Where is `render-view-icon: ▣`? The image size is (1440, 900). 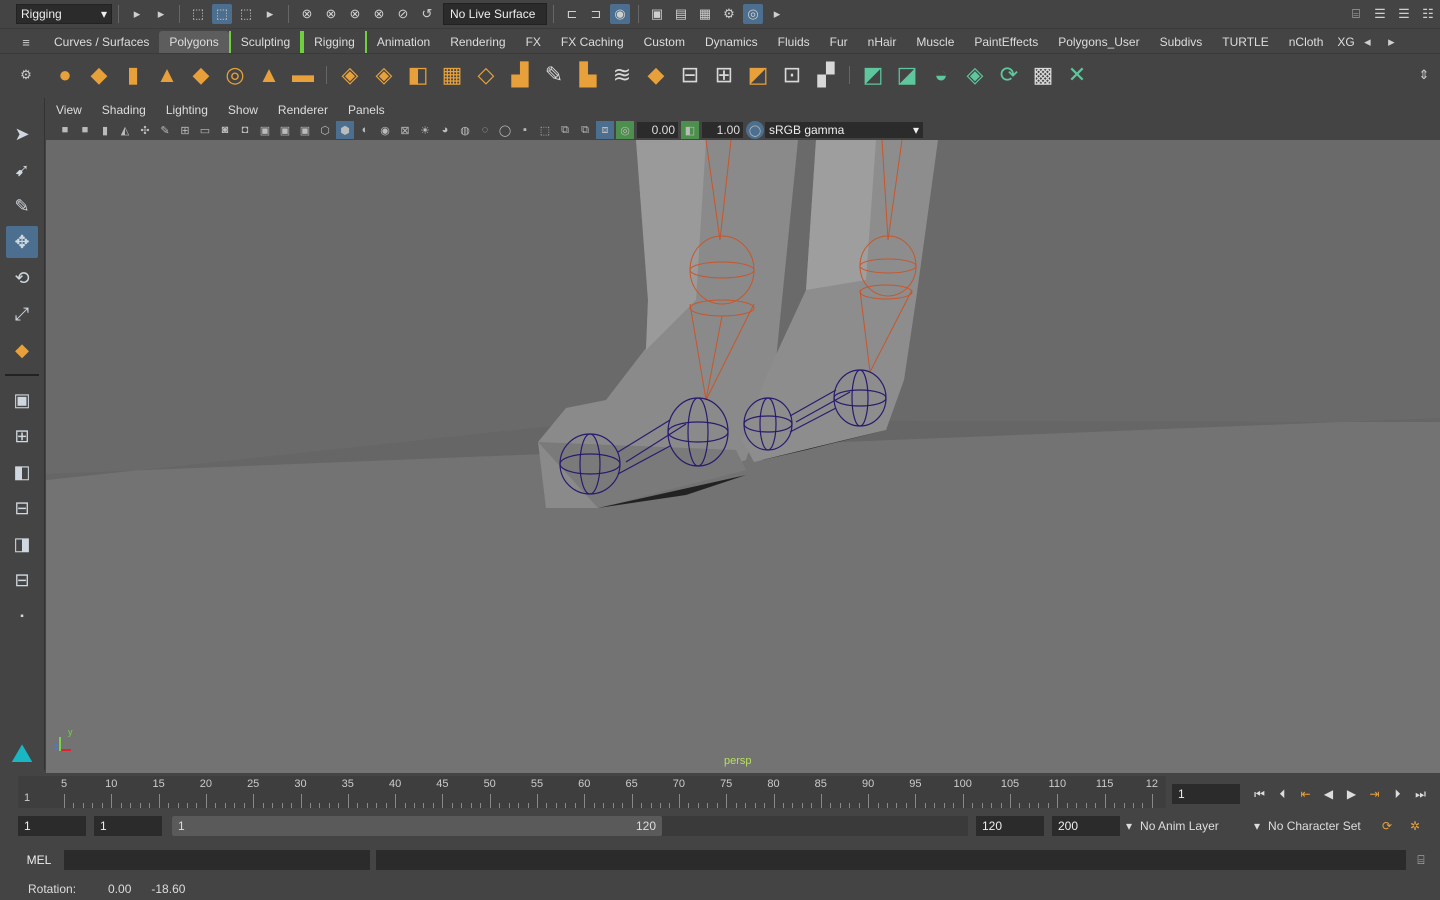 render-view-icon: ▣ is located at coordinates (657, 14).